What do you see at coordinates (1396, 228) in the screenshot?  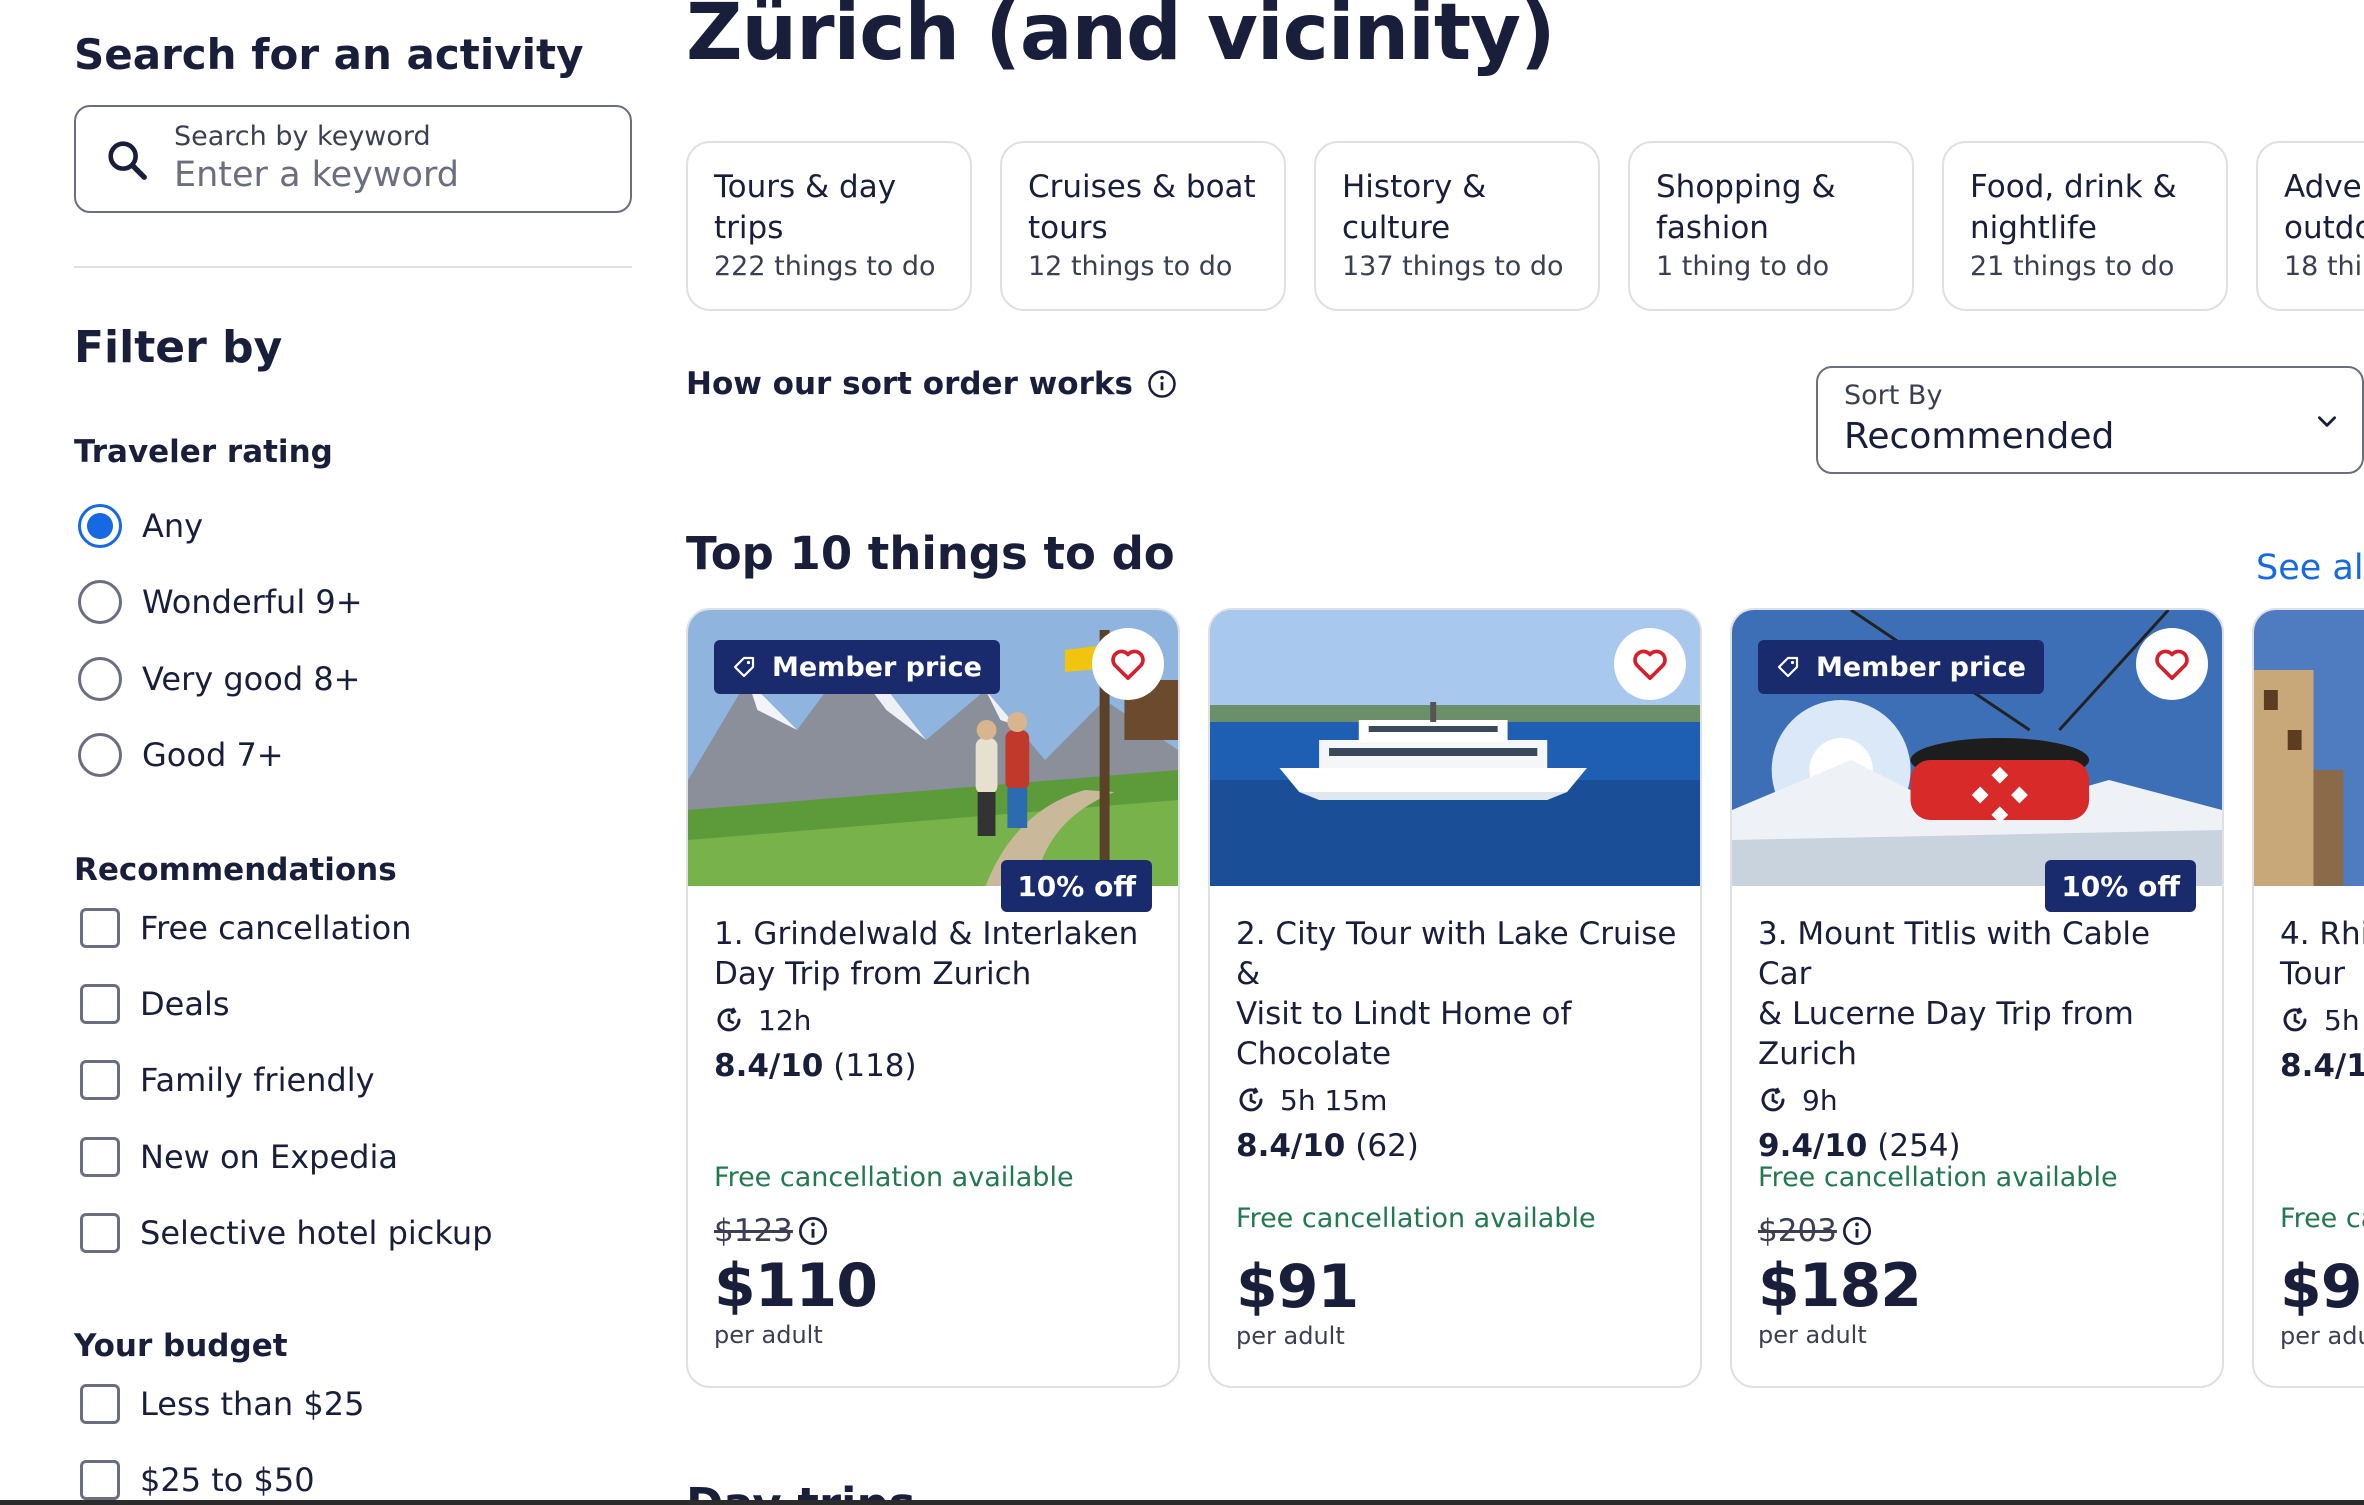 I see `category-name: culture` at bounding box center [1396, 228].